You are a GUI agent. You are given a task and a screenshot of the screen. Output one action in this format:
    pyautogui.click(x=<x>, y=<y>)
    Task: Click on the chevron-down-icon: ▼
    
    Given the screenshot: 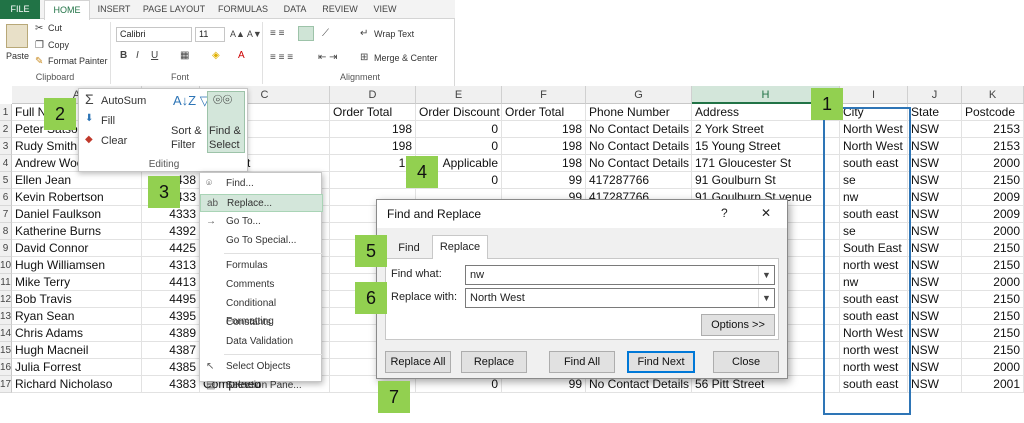 What is the action you would take?
    pyautogui.click(x=766, y=275)
    